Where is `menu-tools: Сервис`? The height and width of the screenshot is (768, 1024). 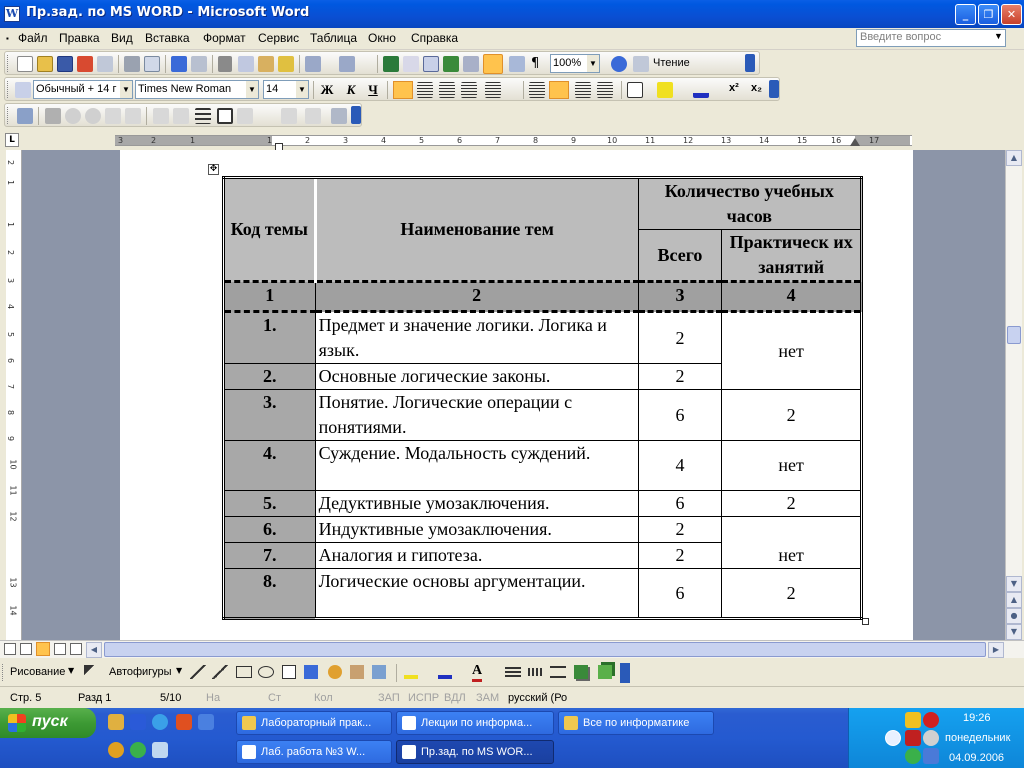
menu-tools: Сервис is located at coordinates (278, 38).